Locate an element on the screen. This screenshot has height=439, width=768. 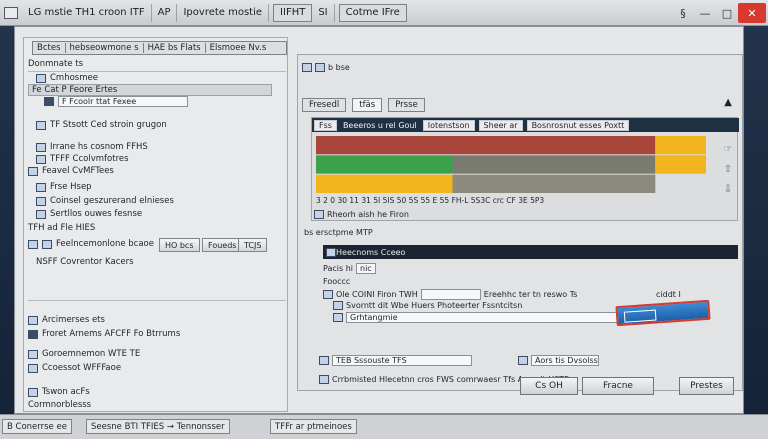
tree-item: TF Stsott Ced stroin grugon is located at coordinates (101, 125).